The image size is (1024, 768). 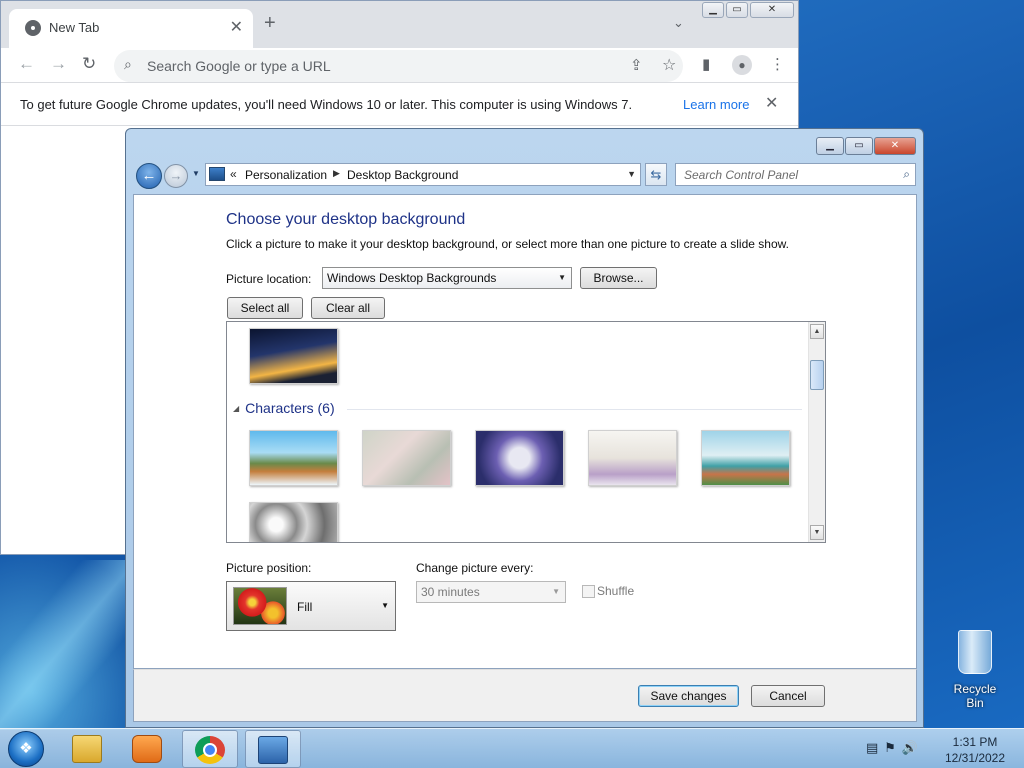 What do you see at coordinates (239, 66) in the screenshot?
I see `omnibox-placeholder: Search Google or type a URL` at bounding box center [239, 66].